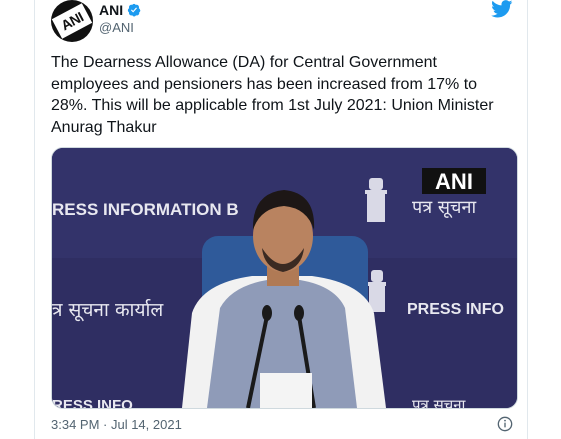  What do you see at coordinates (145, 209) in the screenshot?
I see `backdrop-text-left: RESS INFORMATION B` at bounding box center [145, 209].